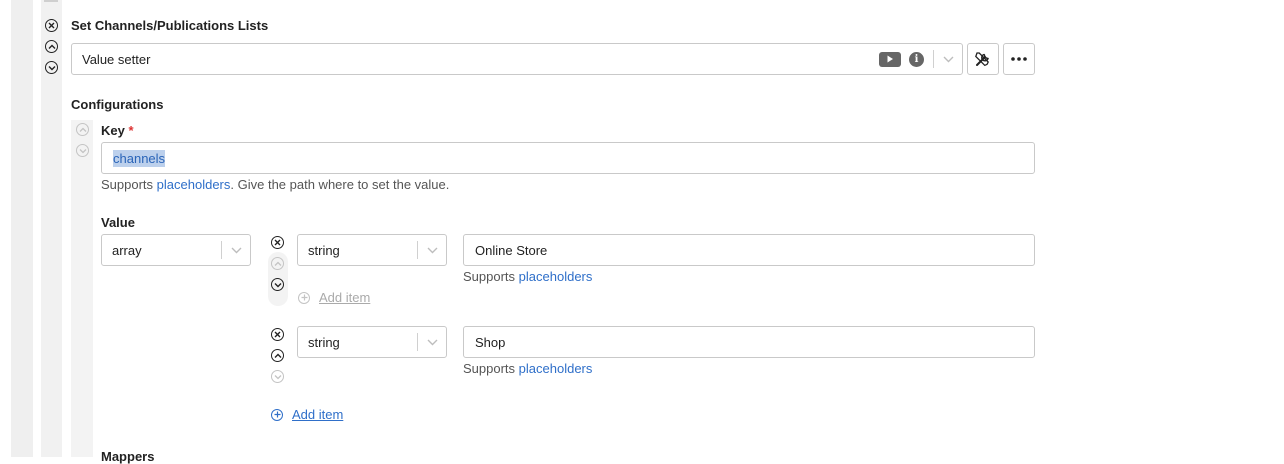  What do you see at coordinates (116, 59) in the screenshot?
I see `step-type-value: Value setter` at bounding box center [116, 59].